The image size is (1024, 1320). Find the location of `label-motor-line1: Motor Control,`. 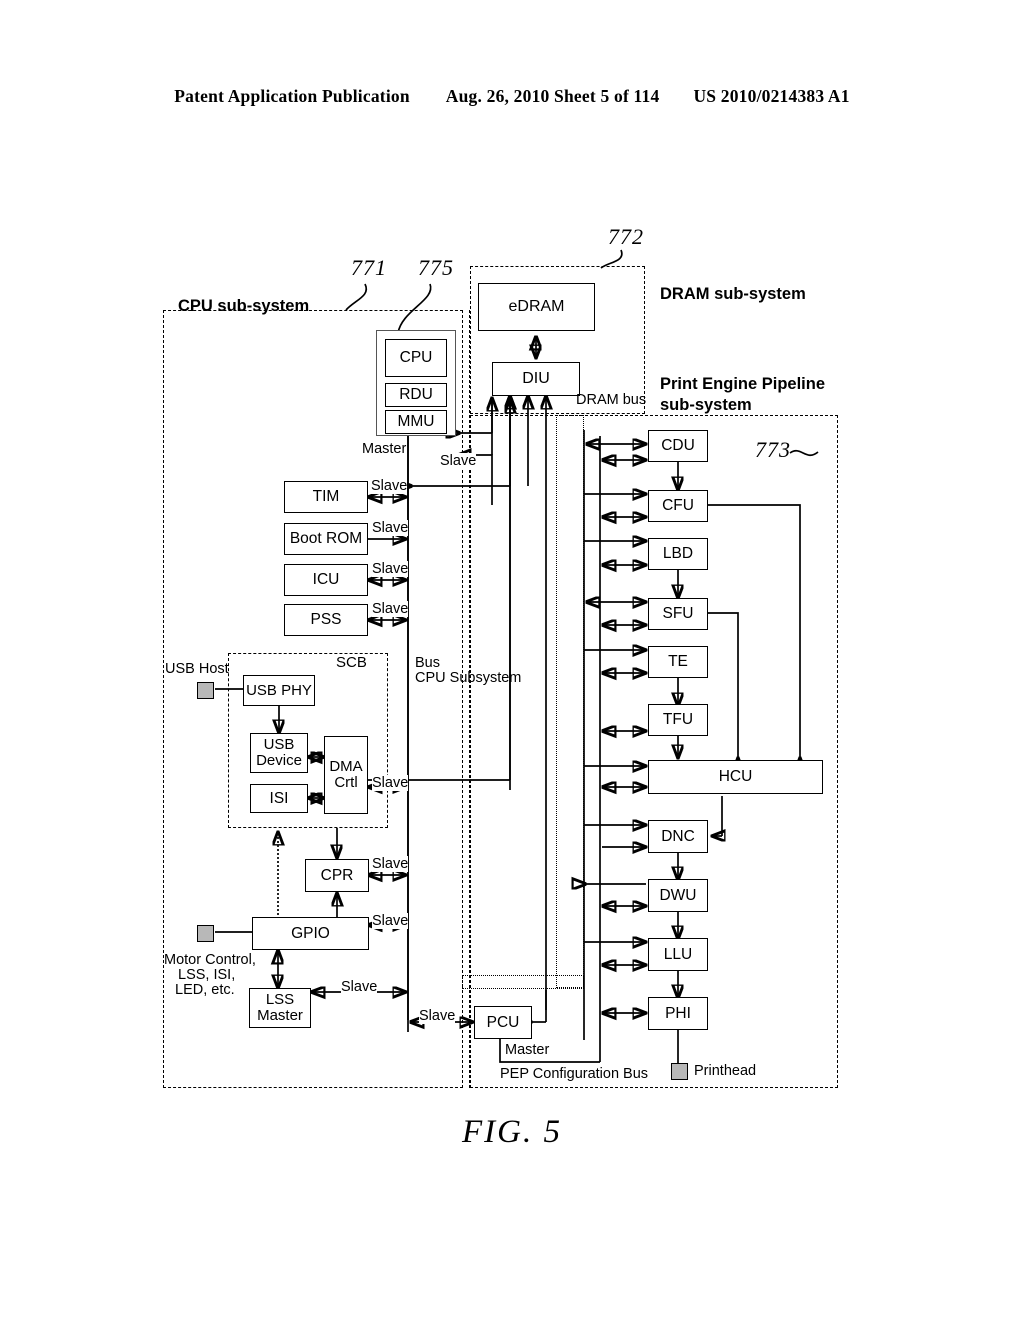

label-motor-line1: Motor Control, is located at coordinates (210, 960).